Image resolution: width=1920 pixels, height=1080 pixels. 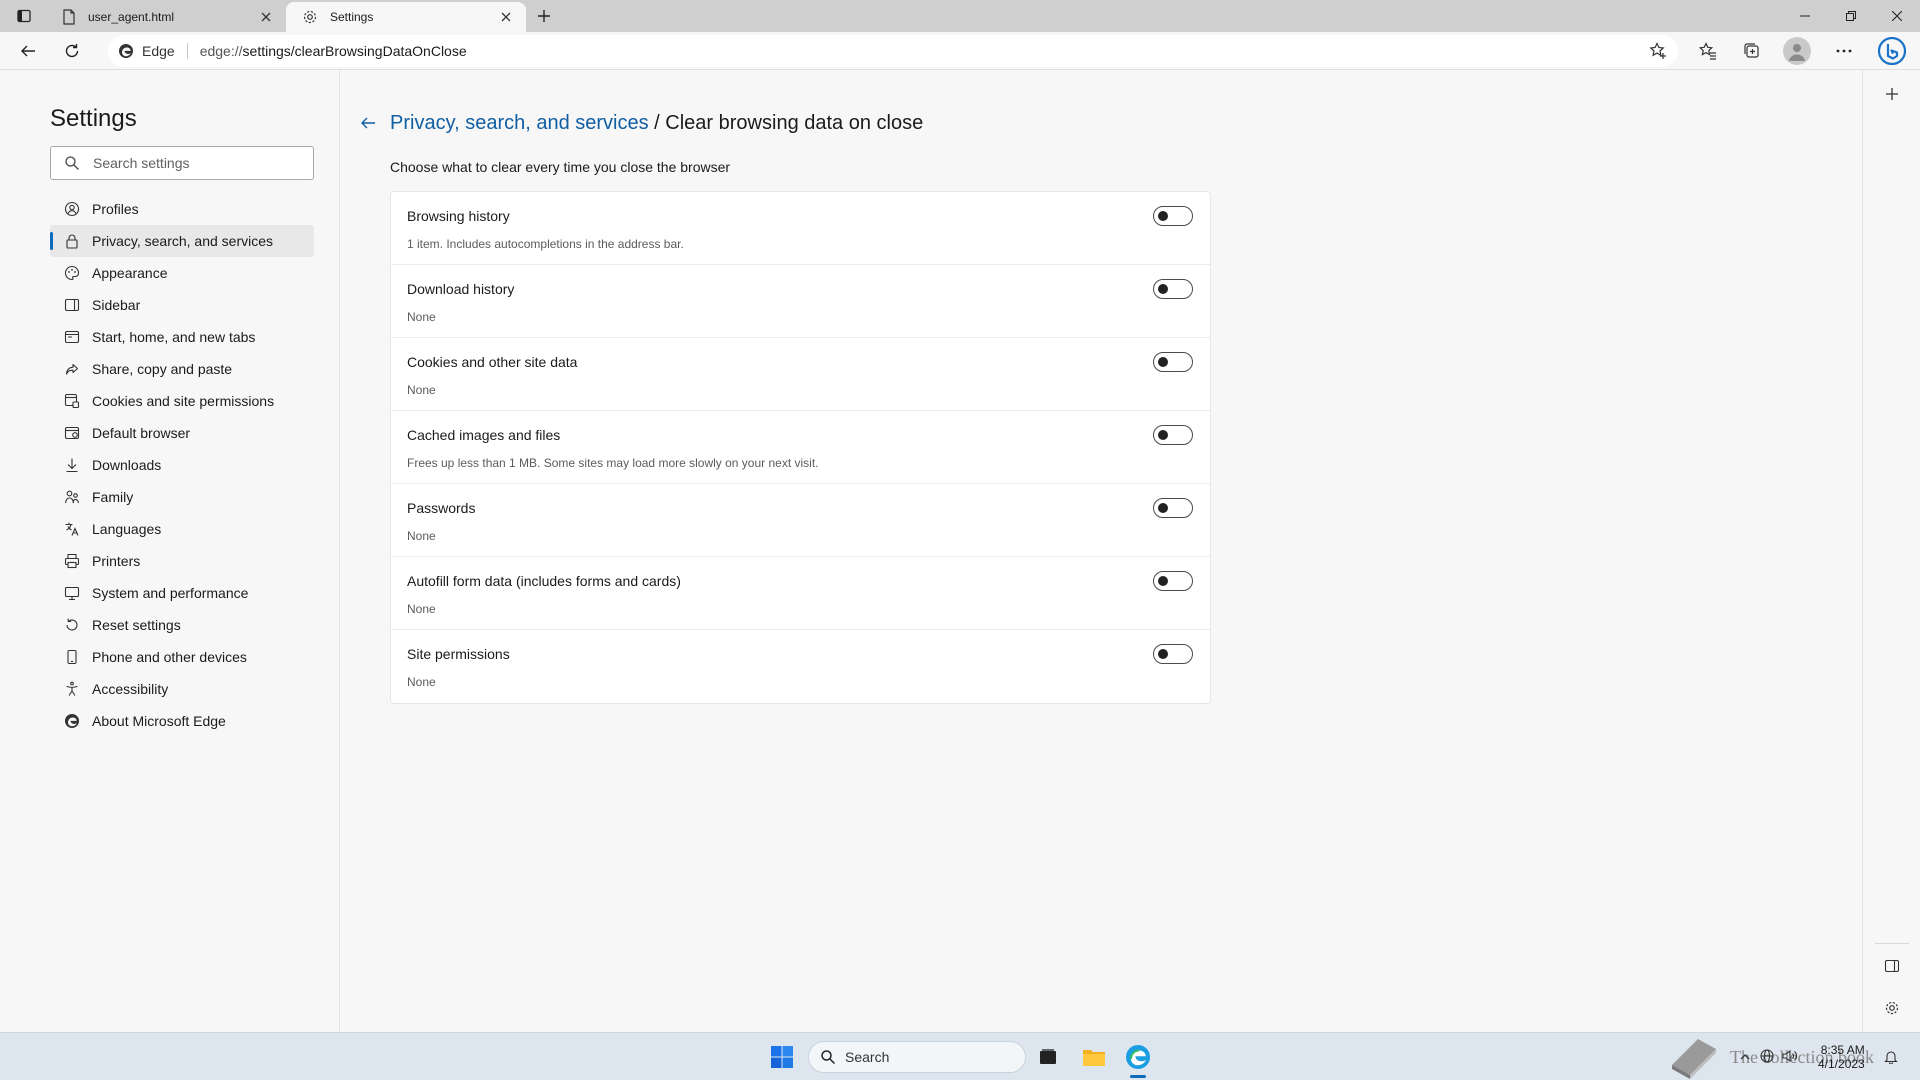 What do you see at coordinates (182, 721) in the screenshot?
I see `sidebar-item-about: About Microsoft Edge` at bounding box center [182, 721].